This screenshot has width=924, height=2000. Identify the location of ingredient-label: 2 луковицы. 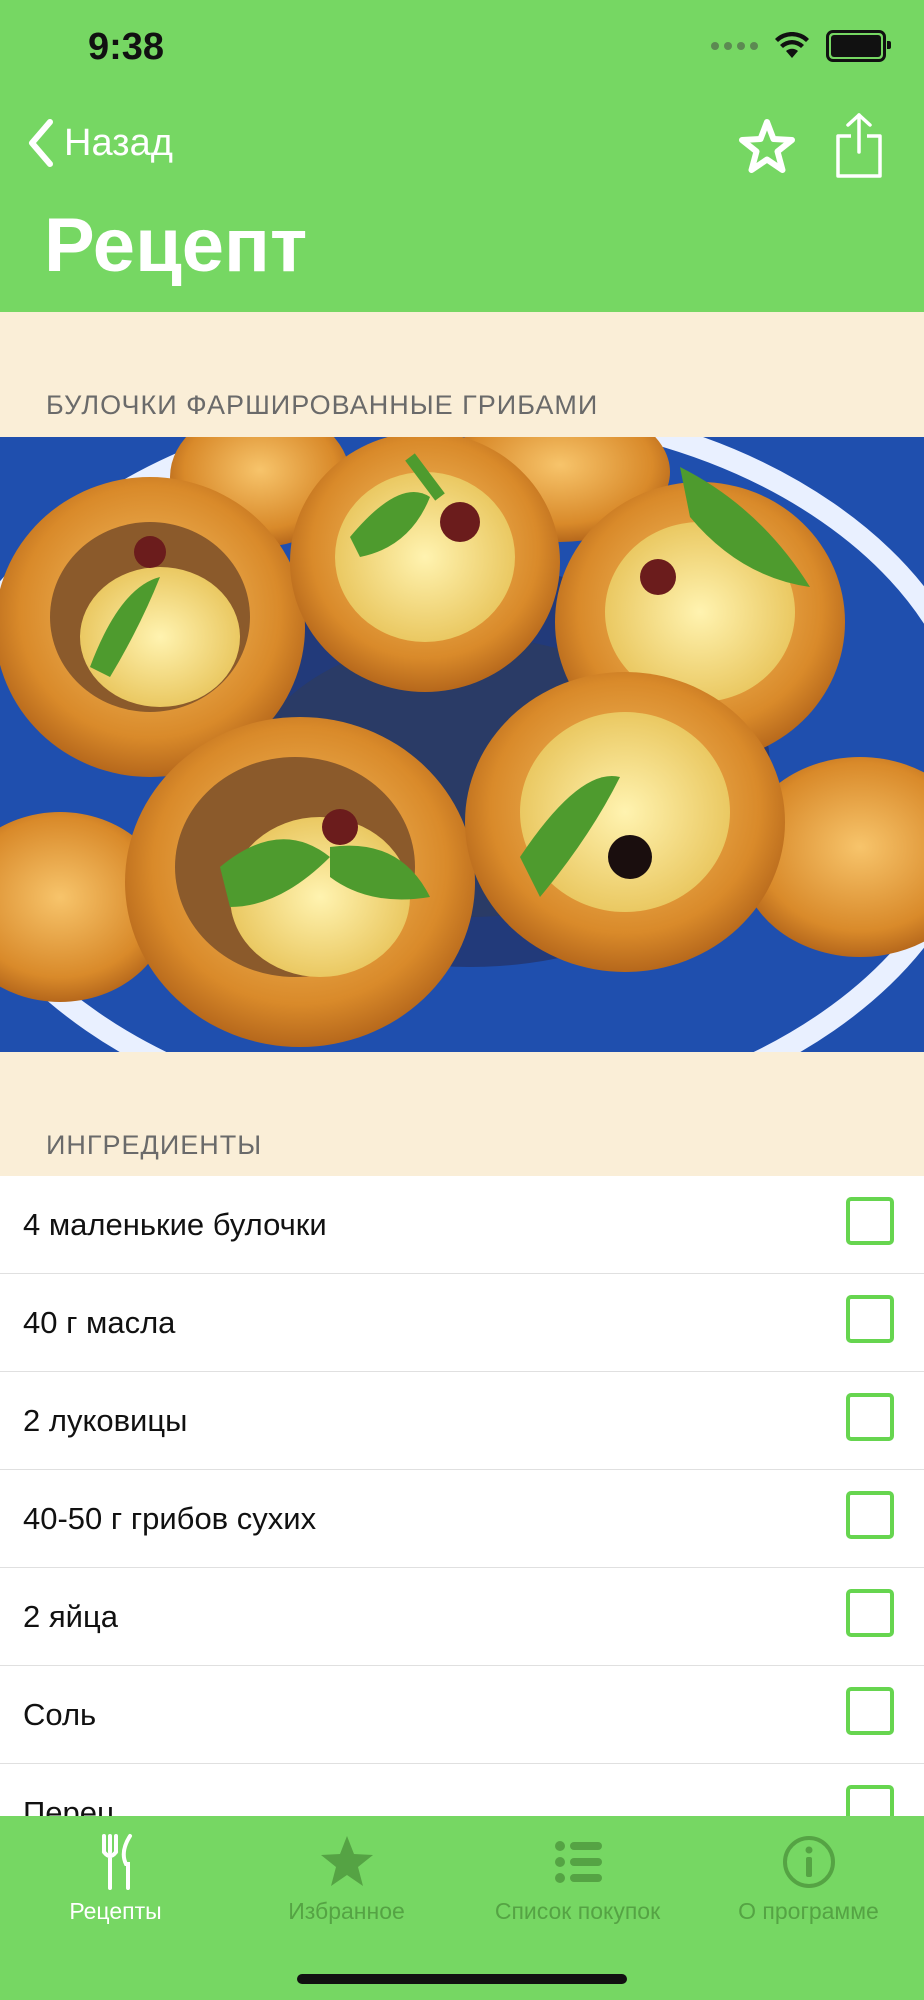
(105, 1420).